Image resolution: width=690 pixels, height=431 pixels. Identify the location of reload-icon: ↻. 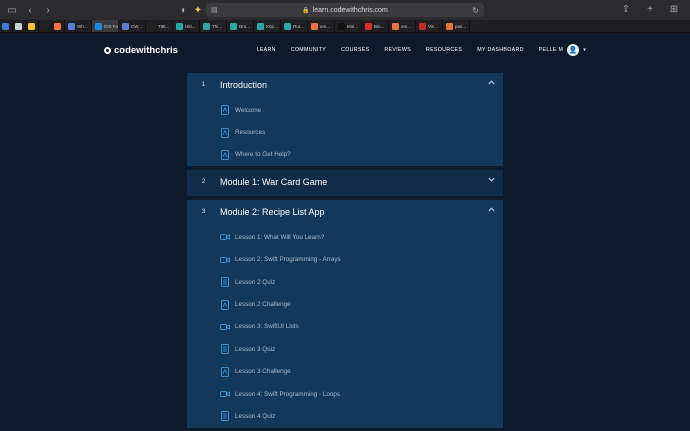
(475, 10).